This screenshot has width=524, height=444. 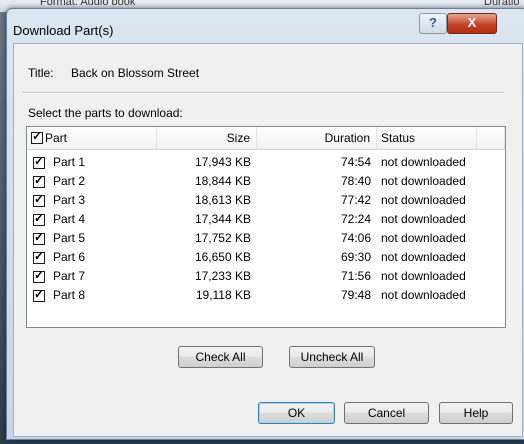 I want to click on help-icon: ?, so click(x=433, y=23).